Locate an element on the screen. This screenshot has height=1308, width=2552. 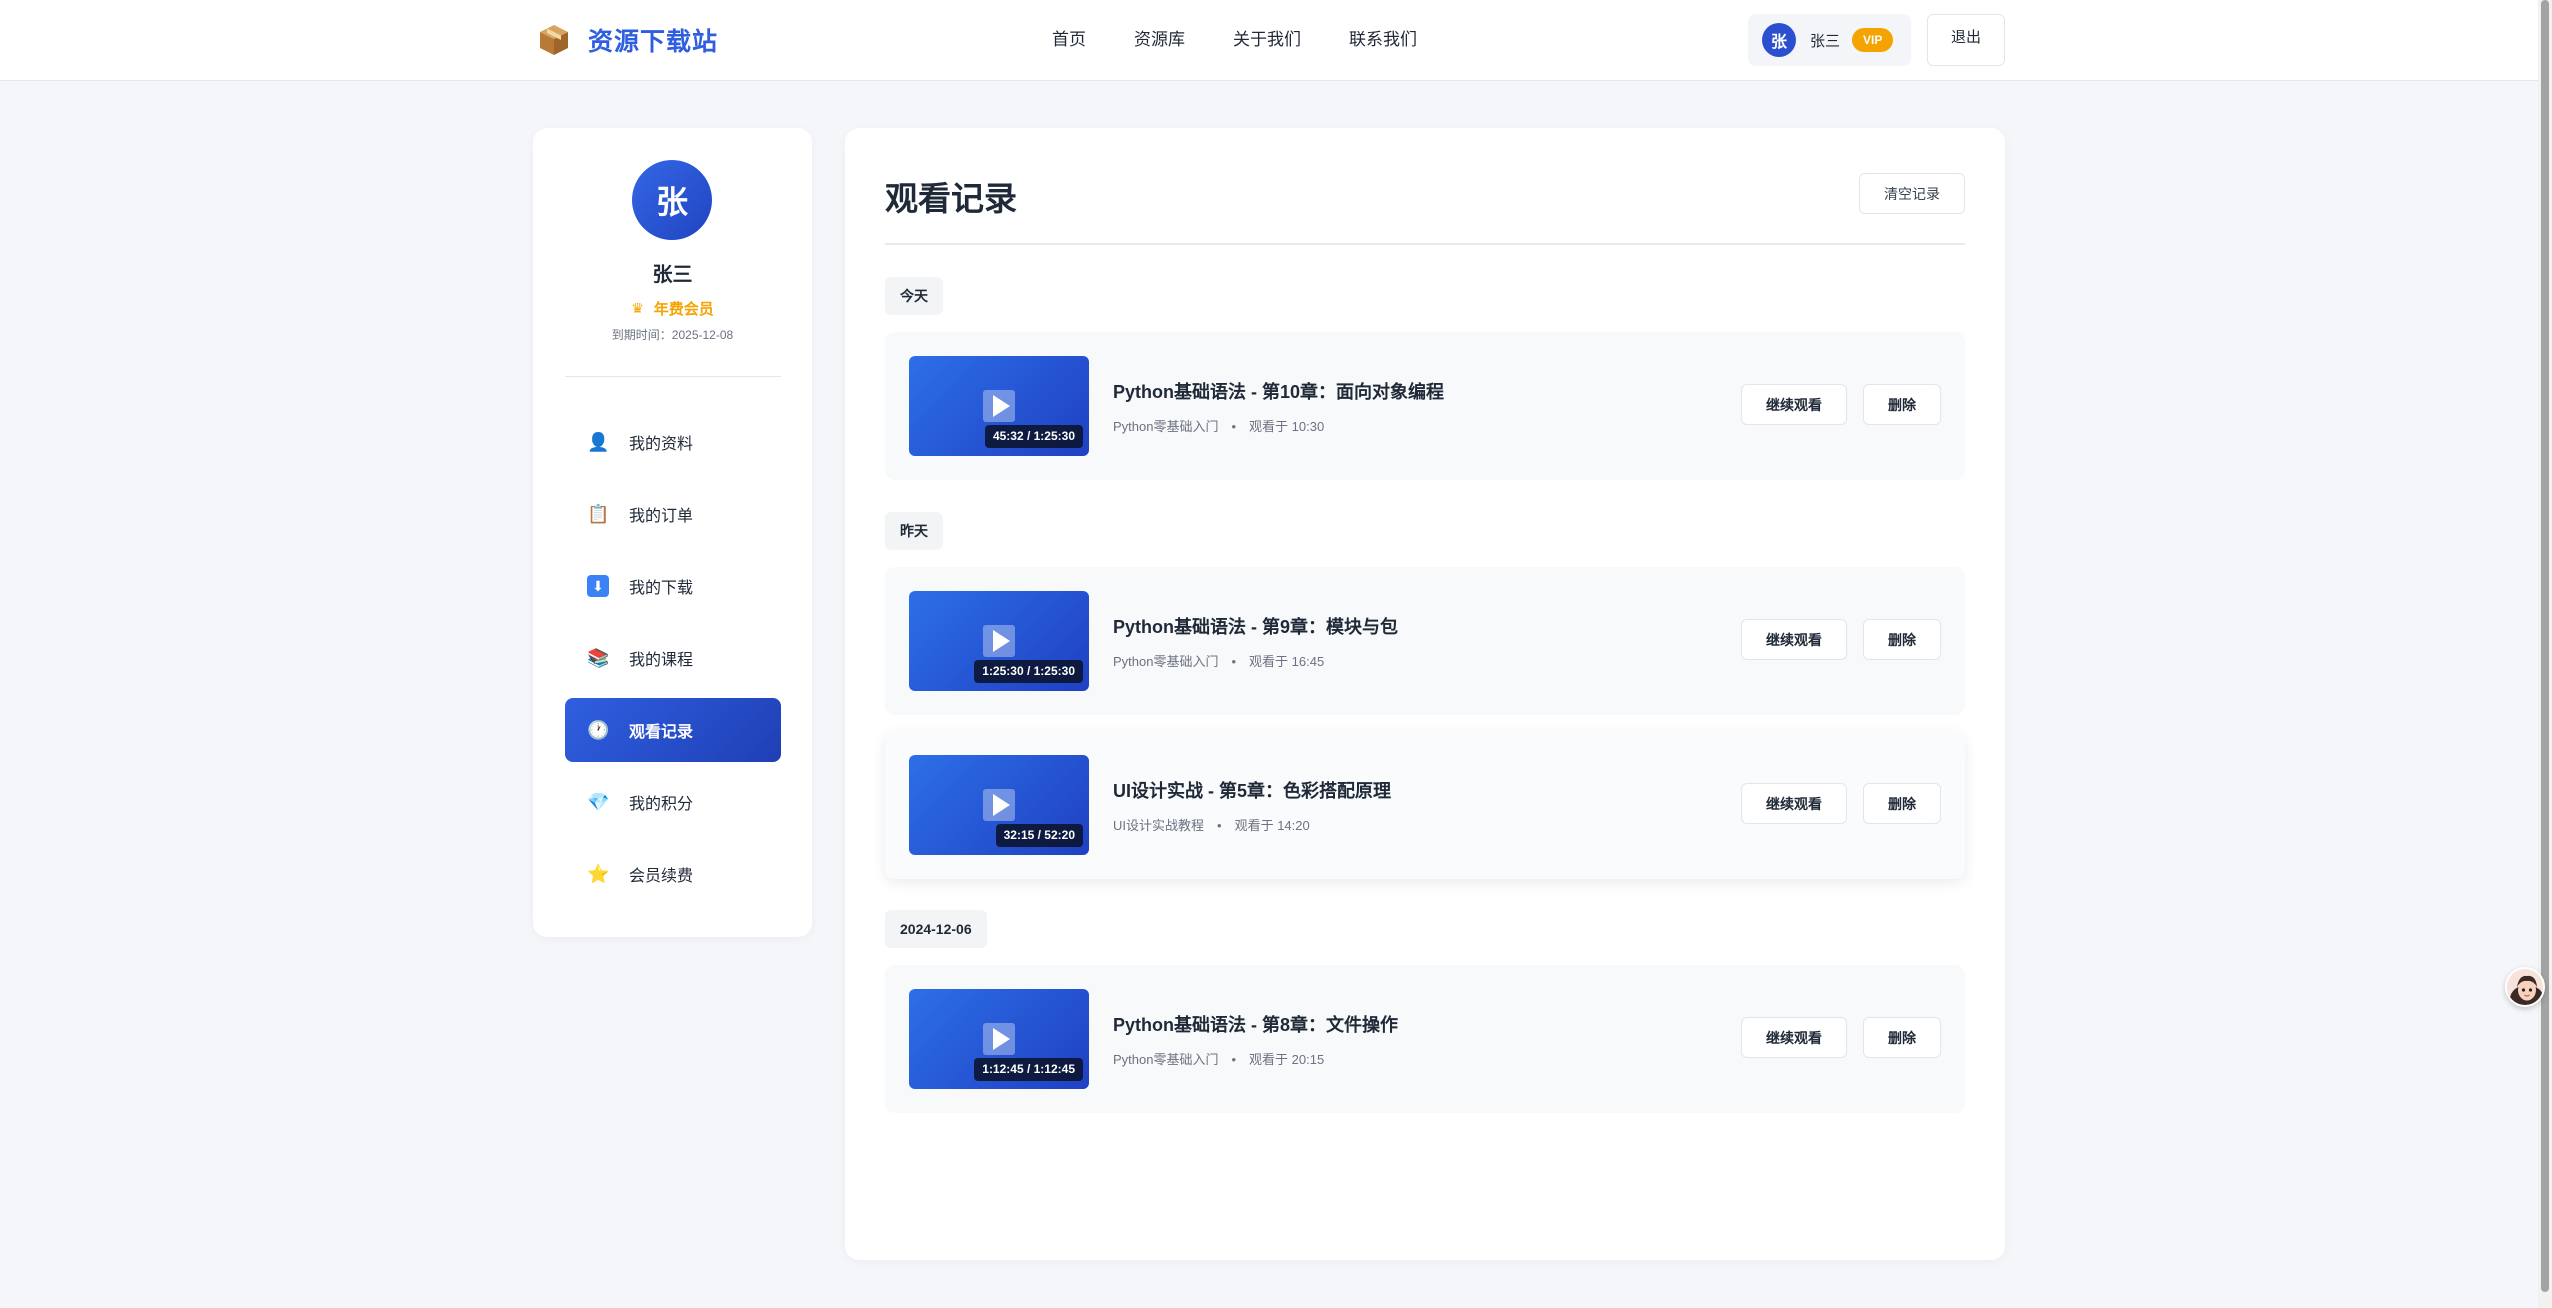
user-name: 张三 is located at coordinates (1825, 41).